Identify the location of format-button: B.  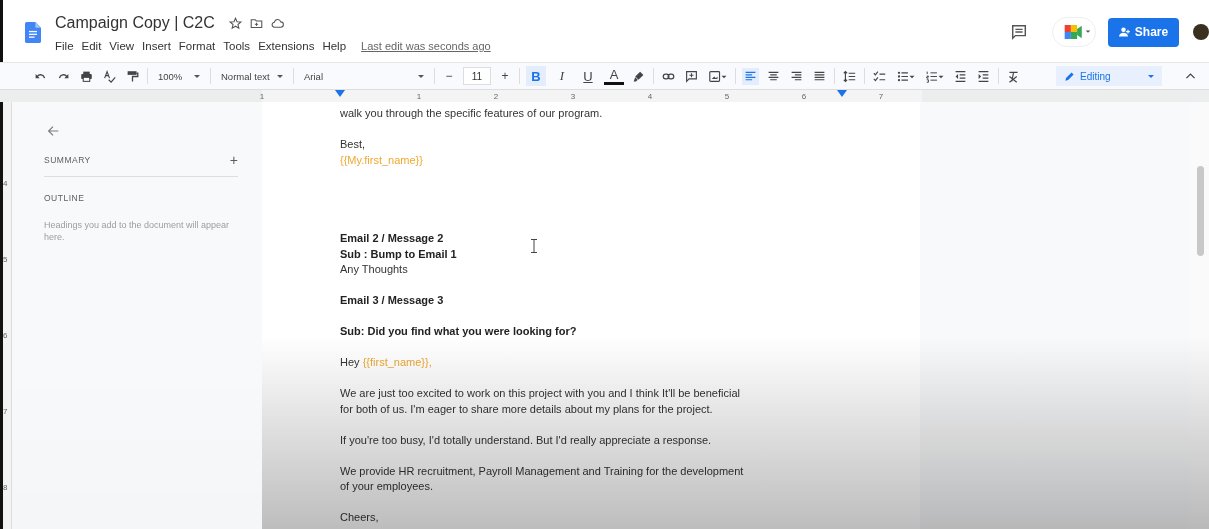
(536, 76).